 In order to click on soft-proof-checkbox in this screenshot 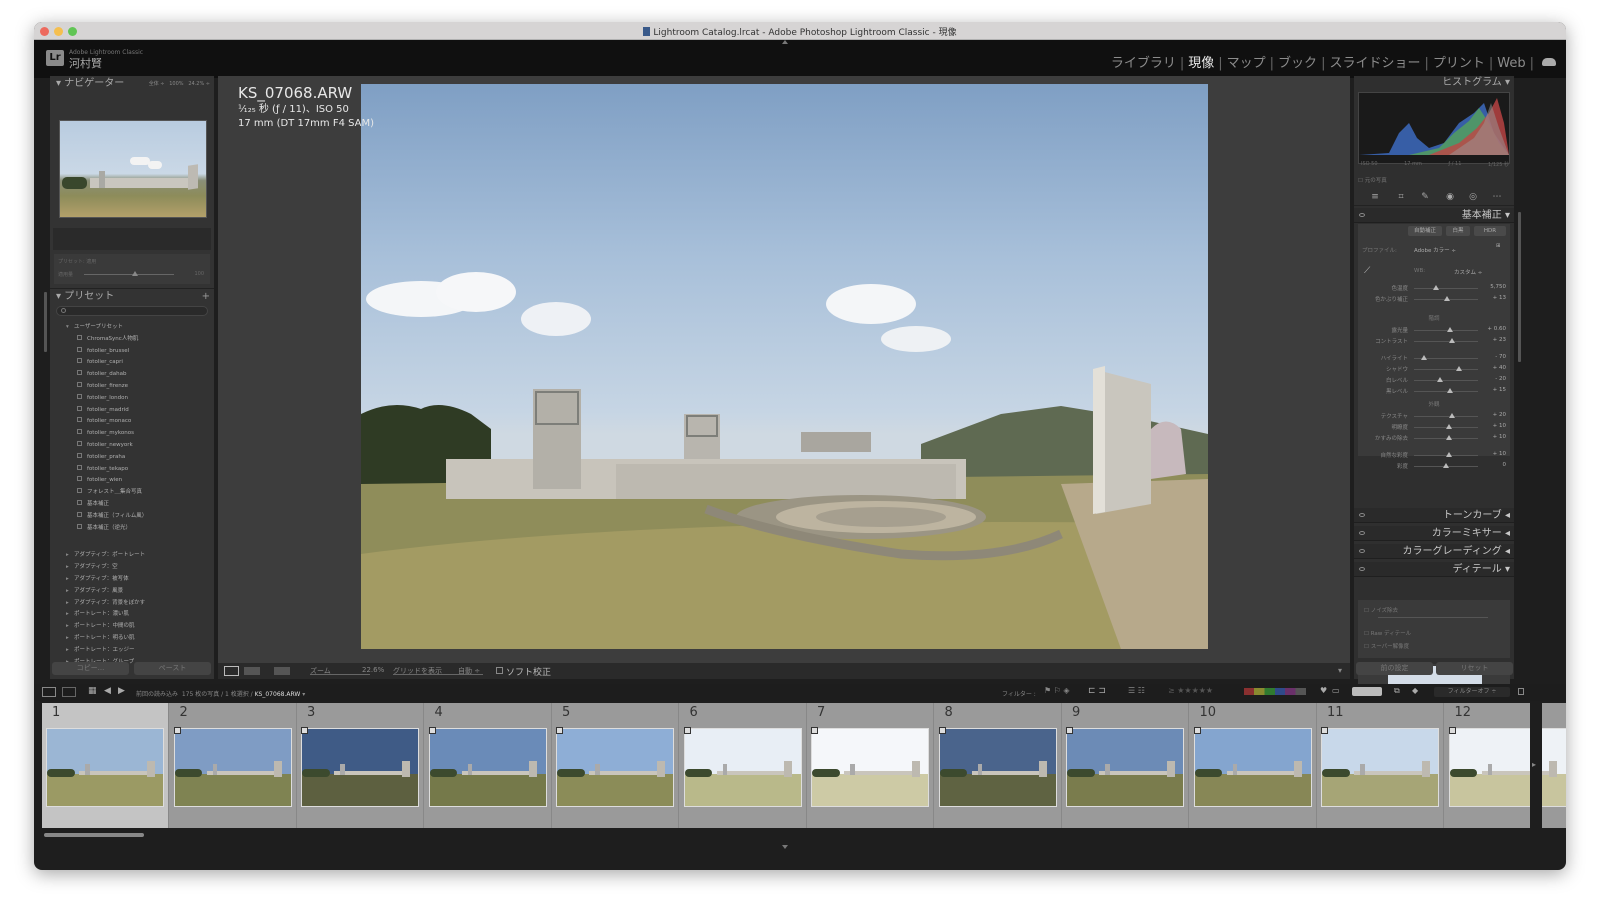, I will do `click(499, 670)`.